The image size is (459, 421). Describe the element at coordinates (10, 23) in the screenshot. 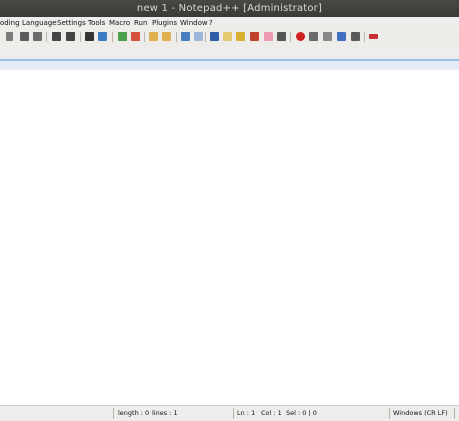

I see `menu-encoding: oding` at that location.